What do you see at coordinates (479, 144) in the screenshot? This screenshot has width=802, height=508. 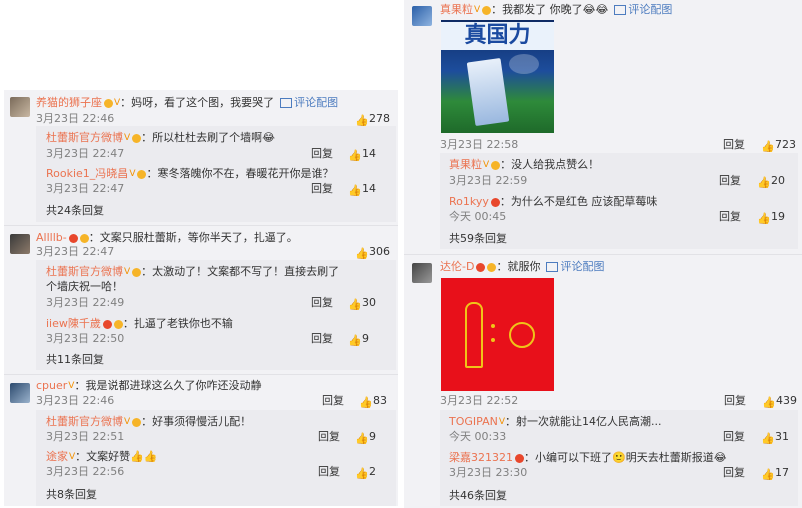 I see `comment-date: 3月23日 22:58` at bounding box center [479, 144].